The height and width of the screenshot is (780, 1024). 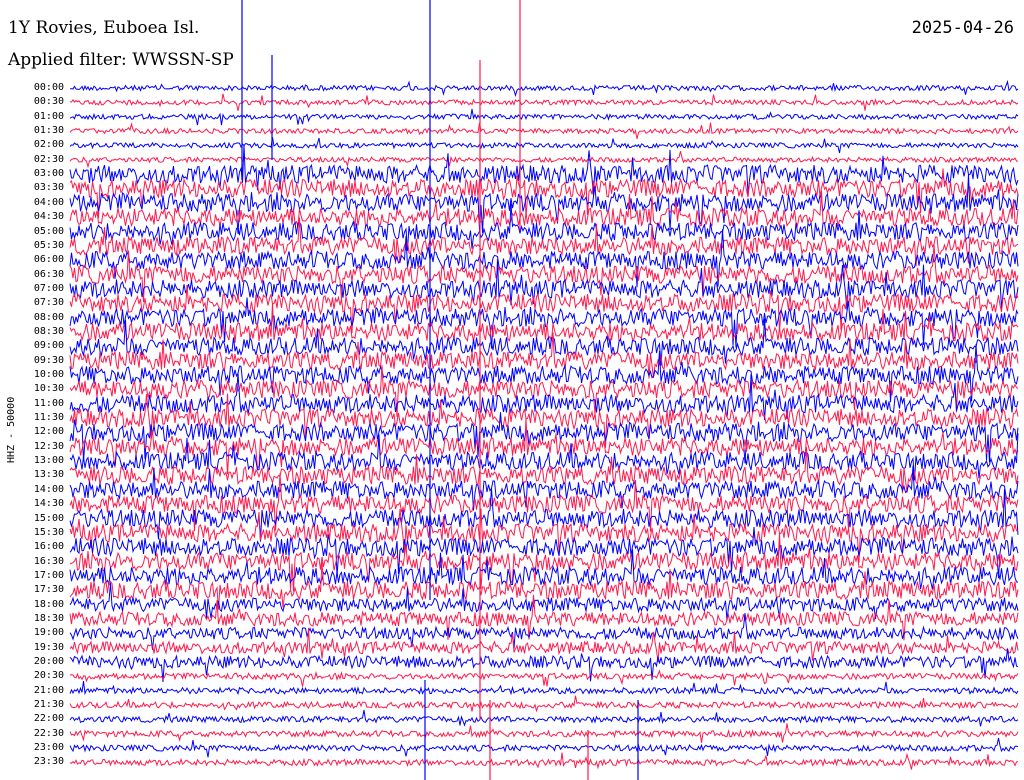 I want to click on time-label: 10:30, so click(x=48, y=389).